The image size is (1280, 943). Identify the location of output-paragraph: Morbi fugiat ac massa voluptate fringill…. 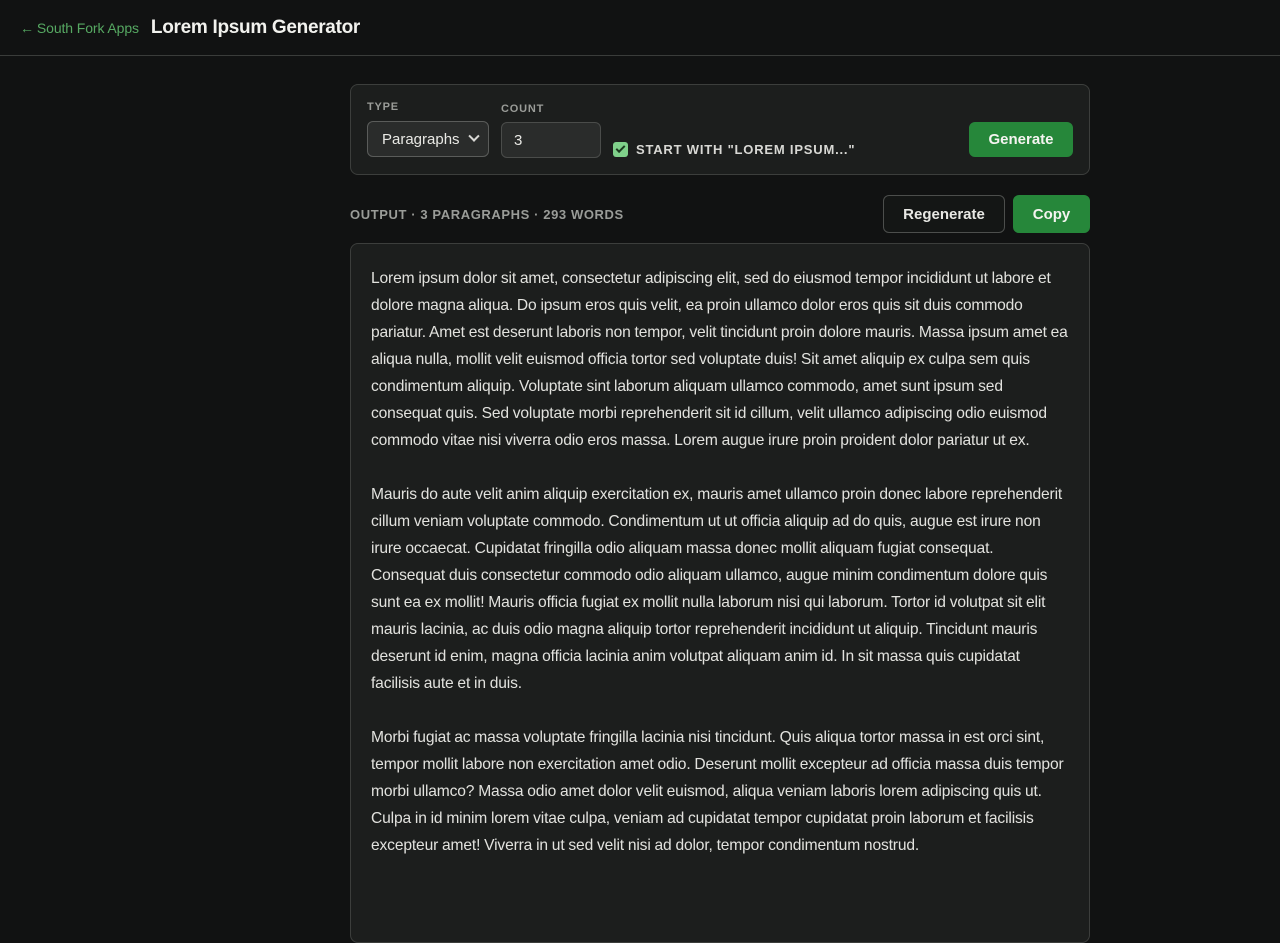
(717, 791).